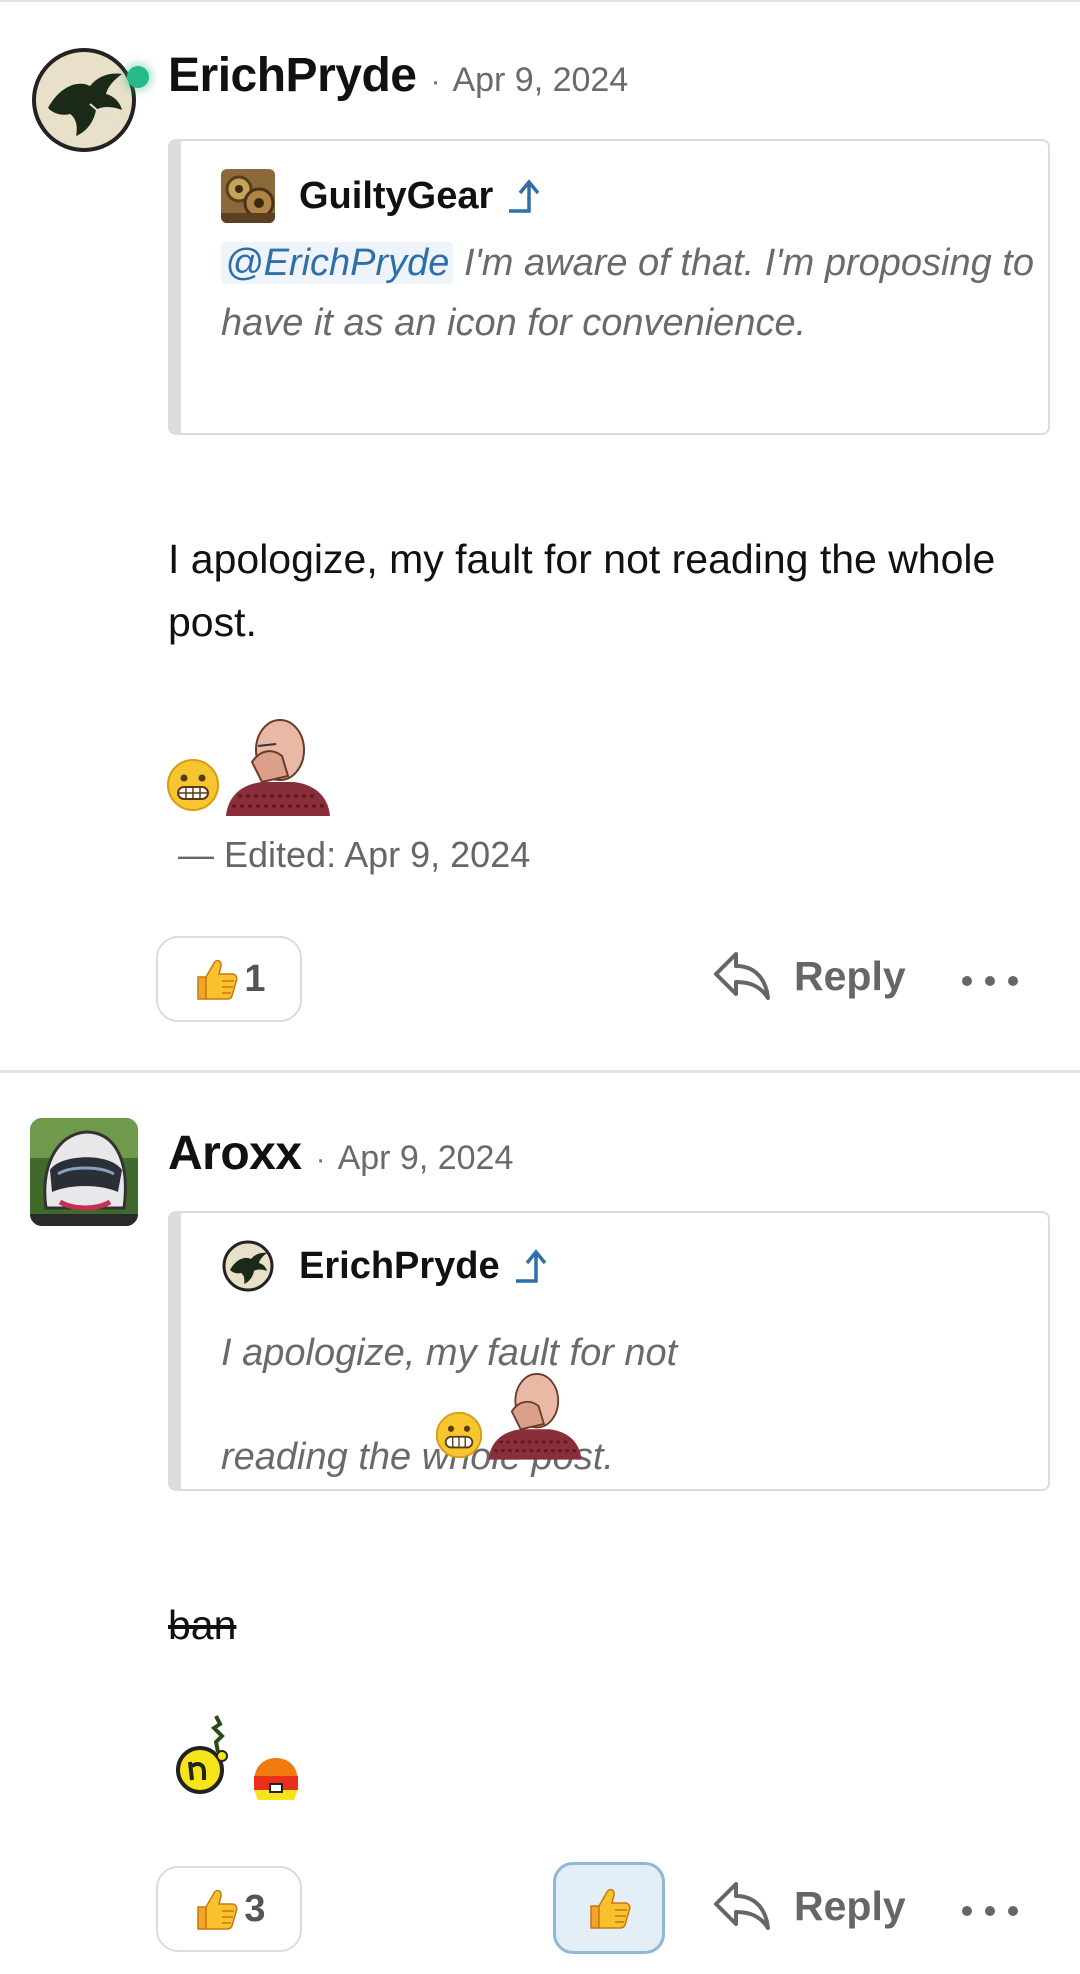 Image resolution: width=1080 pixels, height=1974 pixels. What do you see at coordinates (202, 1754) in the screenshot?
I see `ban-hammer-emoji-icon` at bounding box center [202, 1754].